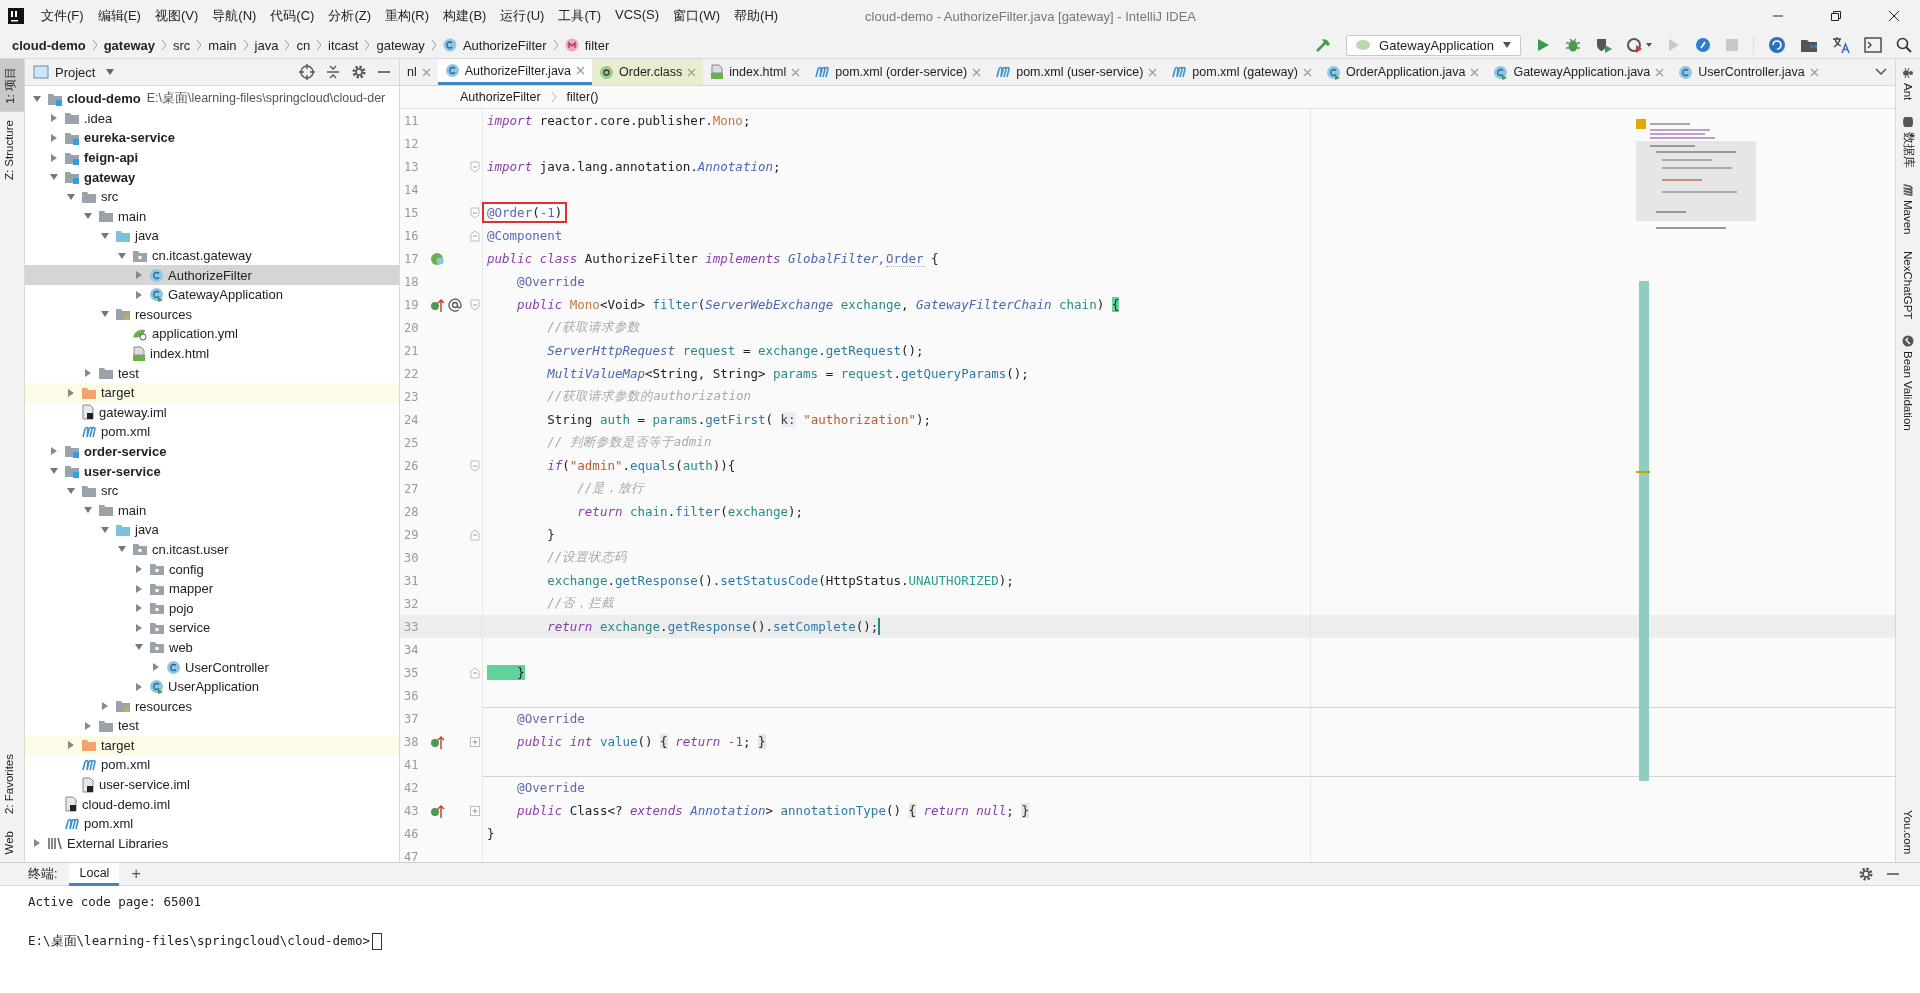 This screenshot has width=1920, height=993. Describe the element at coordinates (515, 72) in the screenshot. I see `editor-tab: AuthorizeFilter.java` at that location.